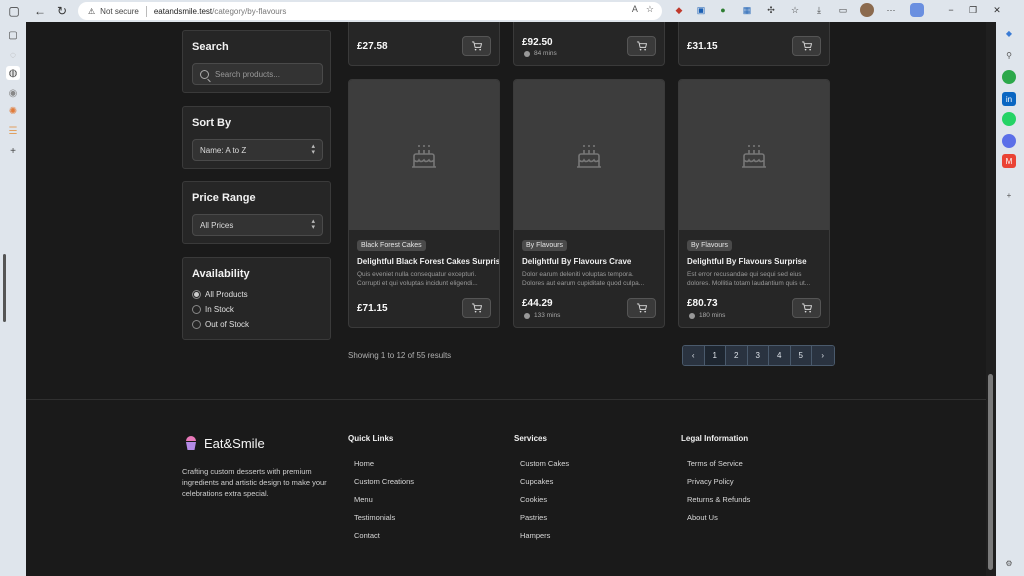 The width and height of the screenshot is (1024, 576). I want to click on tab-actions-icon: ▢, so click(14, 11).